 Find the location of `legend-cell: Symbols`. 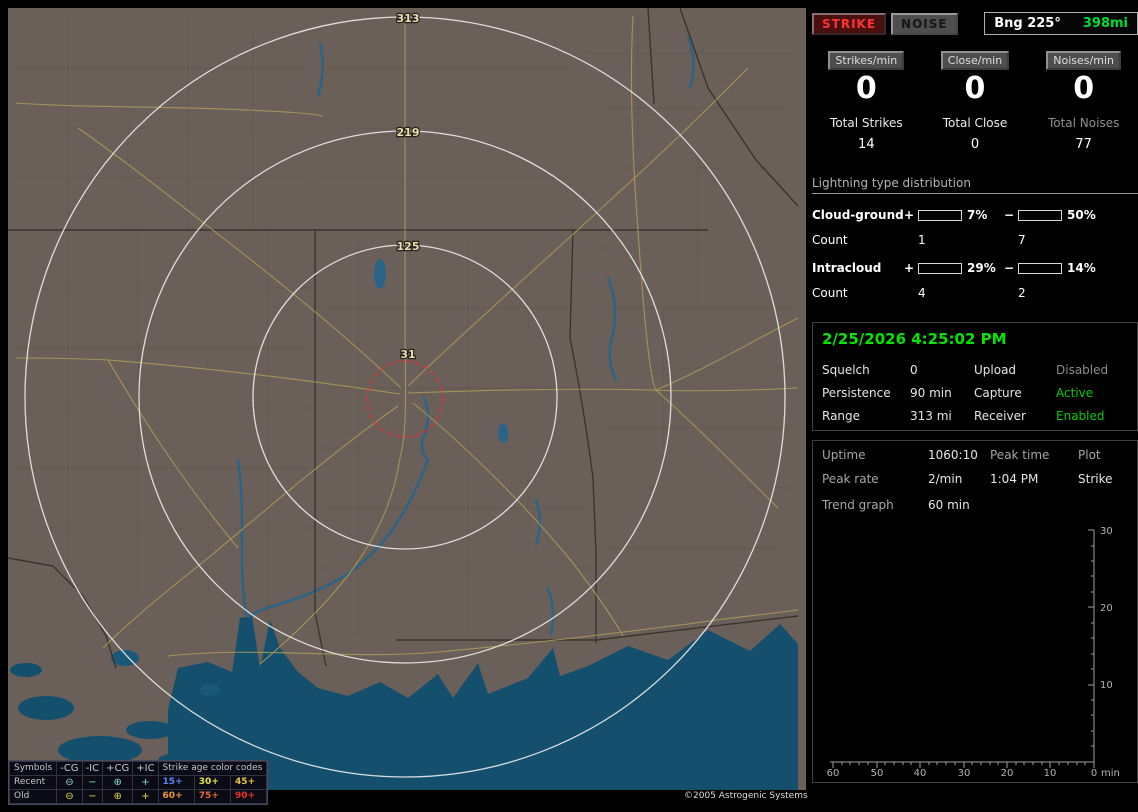

legend-cell: Symbols is located at coordinates (33, 768).